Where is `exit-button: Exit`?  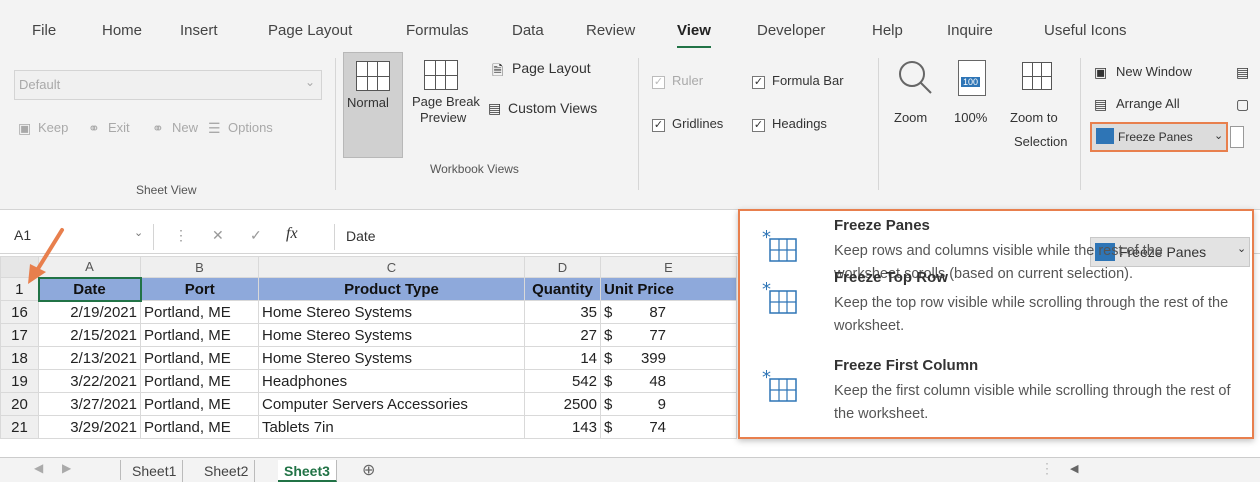
exit-button: Exit is located at coordinates (119, 127).